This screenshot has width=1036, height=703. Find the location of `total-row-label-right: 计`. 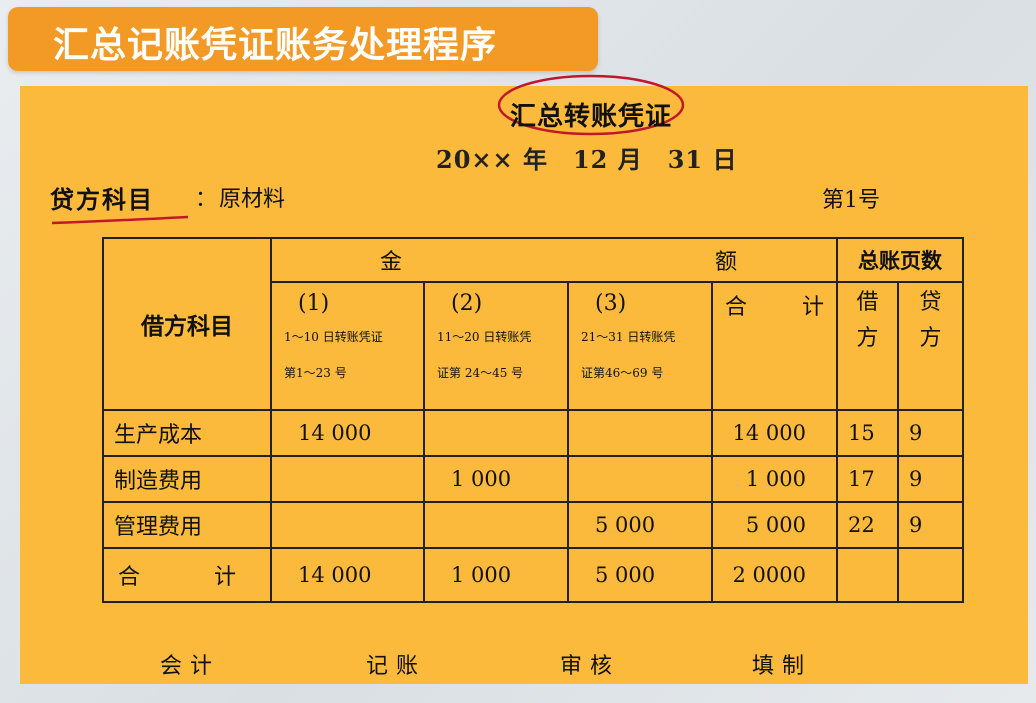

total-row-label-right: 计 is located at coordinates (224, 577).